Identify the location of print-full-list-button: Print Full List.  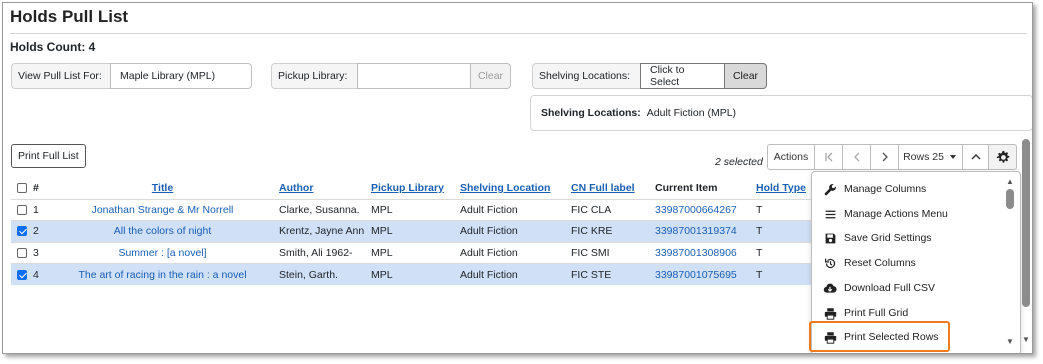
(48, 156).